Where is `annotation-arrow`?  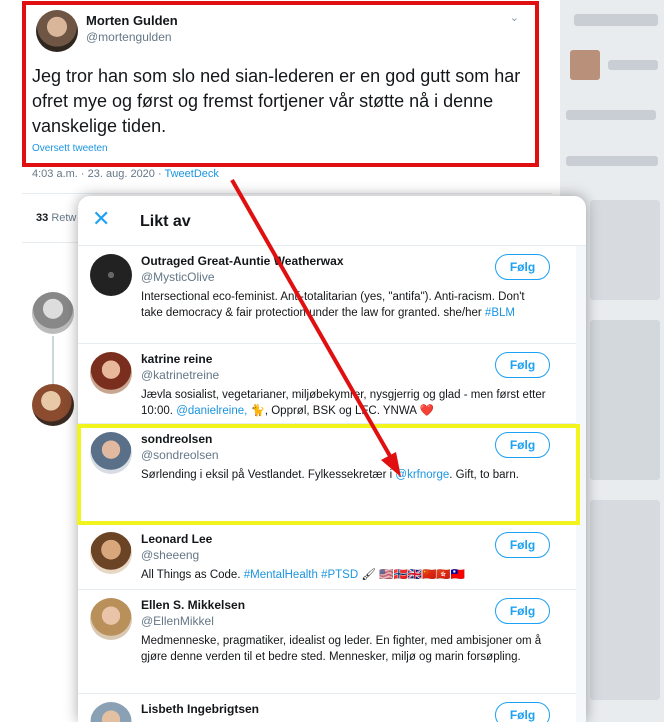 annotation-arrow is located at coordinates (315, 328).